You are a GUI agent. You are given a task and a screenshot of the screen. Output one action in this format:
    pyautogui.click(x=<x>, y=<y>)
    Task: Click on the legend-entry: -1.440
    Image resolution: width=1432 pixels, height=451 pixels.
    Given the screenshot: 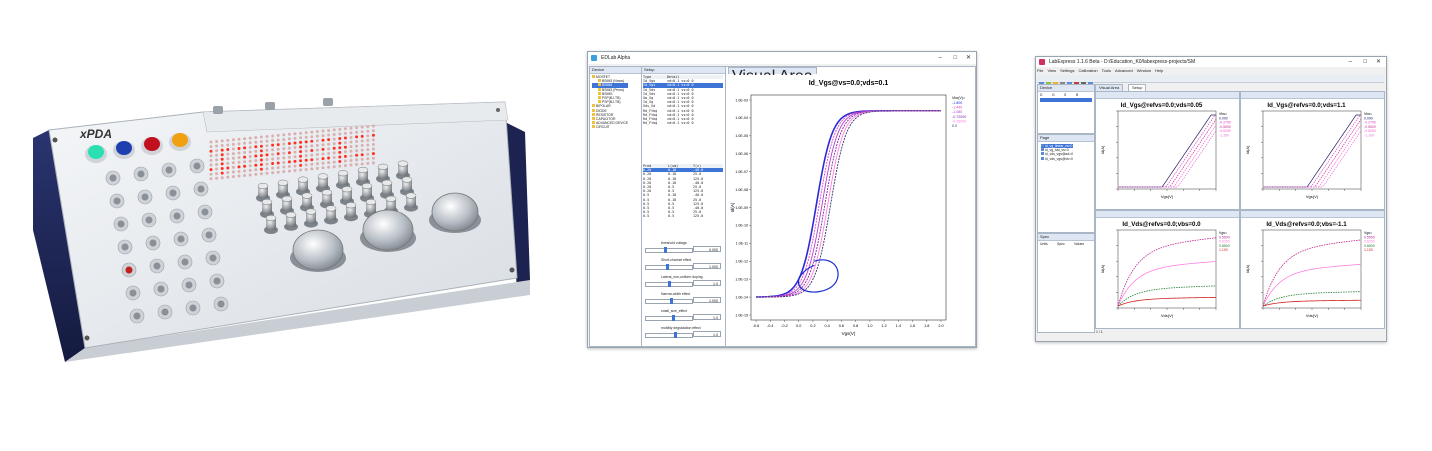 What is the action you would take?
    pyautogui.click(x=957, y=108)
    